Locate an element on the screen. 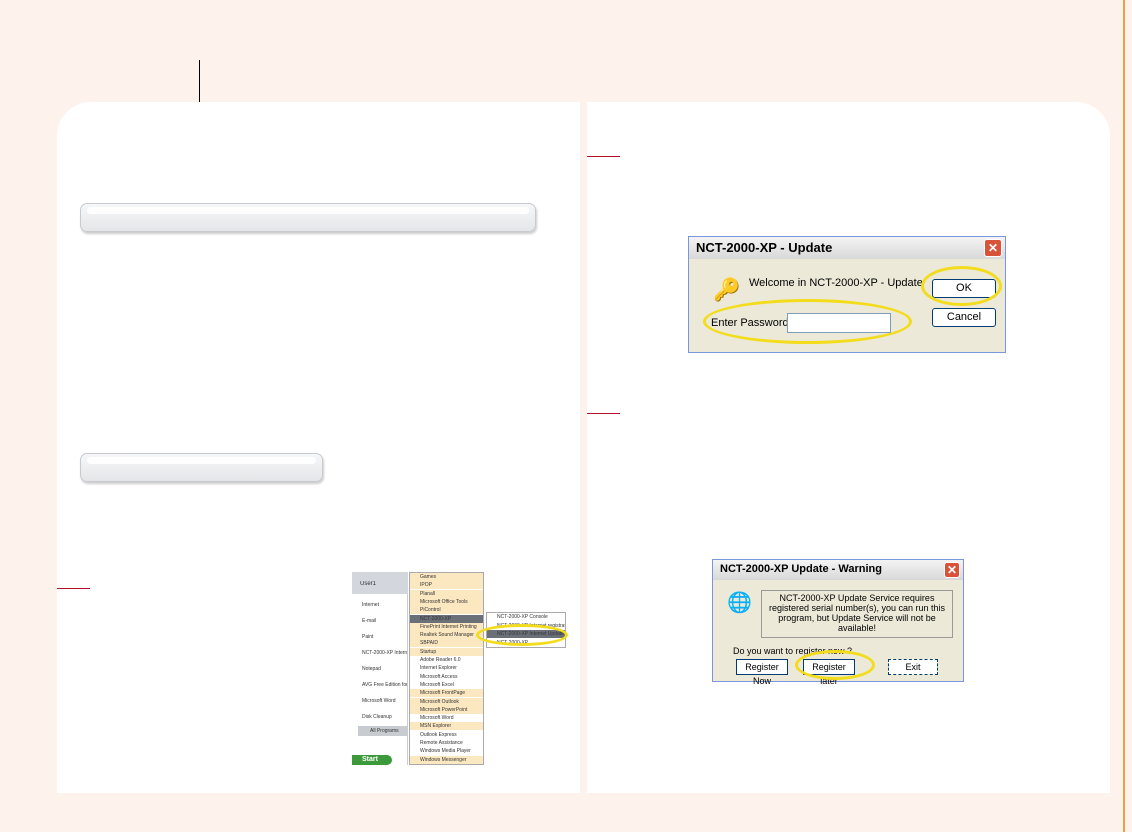  pinned-item: E-mail is located at coordinates (379, 621).